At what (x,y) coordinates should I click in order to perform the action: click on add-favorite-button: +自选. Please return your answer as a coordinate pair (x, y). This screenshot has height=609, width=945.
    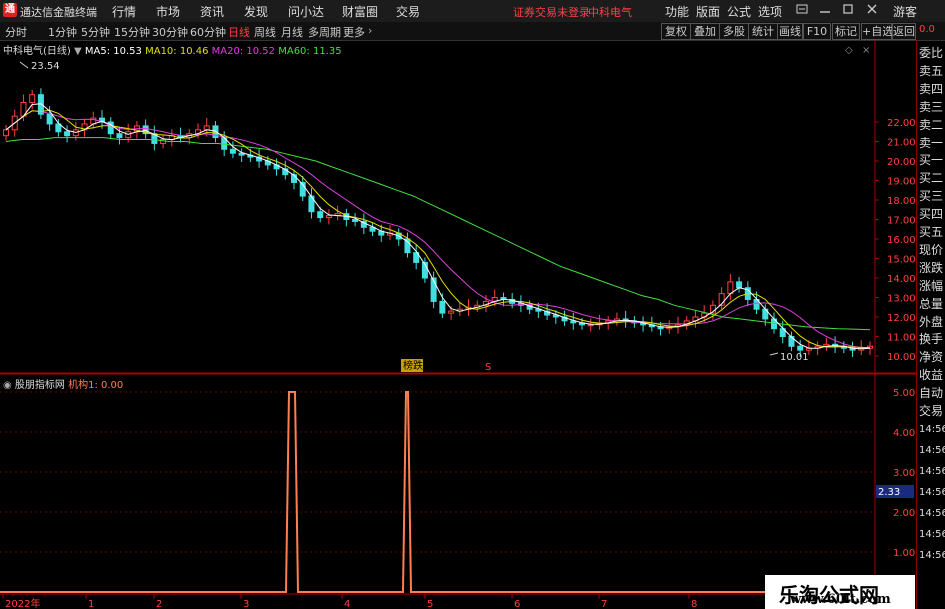
    Looking at the image, I should click on (877, 31).